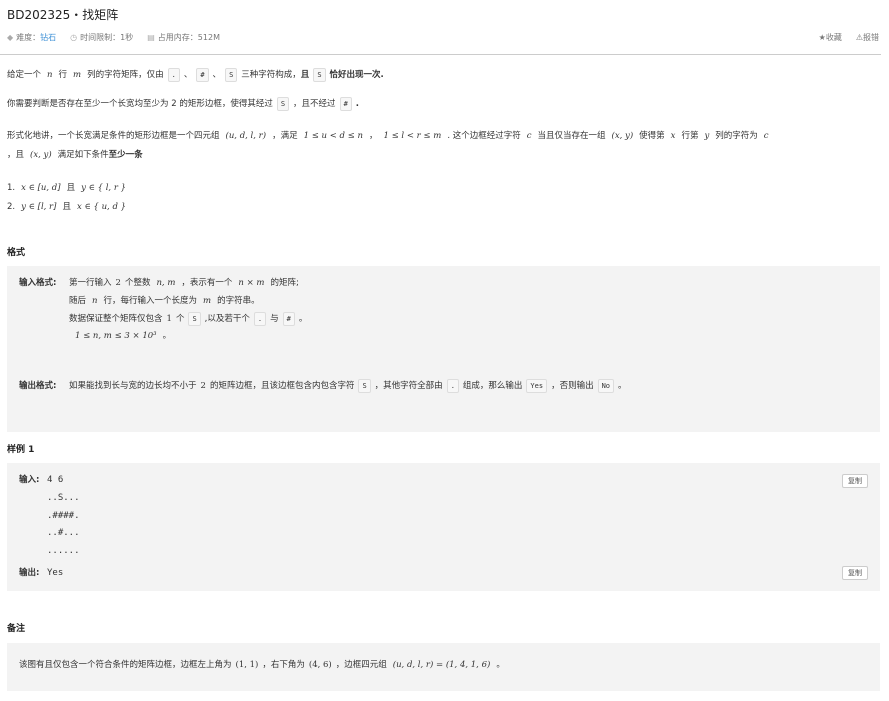  I want to click on sample-output-label: 输出:, so click(29, 573).